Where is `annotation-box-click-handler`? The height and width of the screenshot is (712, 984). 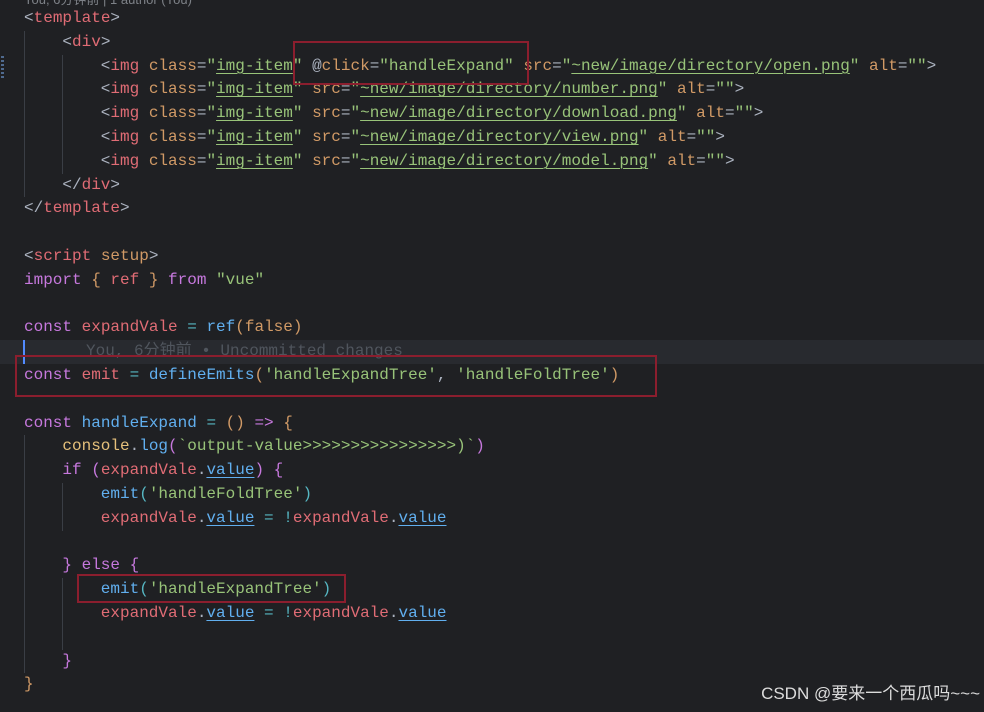 annotation-box-click-handler is located at coordinates (411, 63).